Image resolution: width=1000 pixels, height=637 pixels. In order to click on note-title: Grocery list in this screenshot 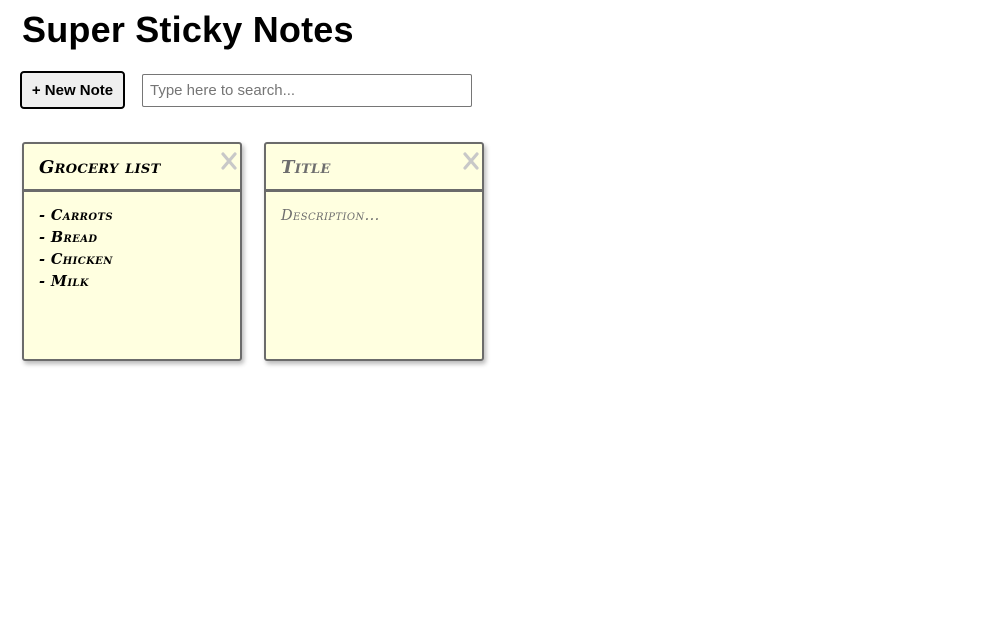, I will do `click(100, 167)`.